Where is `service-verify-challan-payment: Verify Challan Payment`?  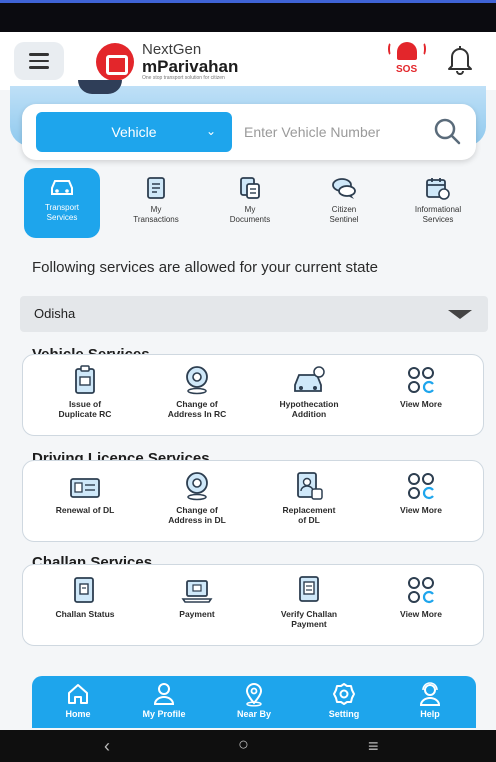 service-verify-challan-payment: Verify Challan Payment is located at coordinates (309, 605).